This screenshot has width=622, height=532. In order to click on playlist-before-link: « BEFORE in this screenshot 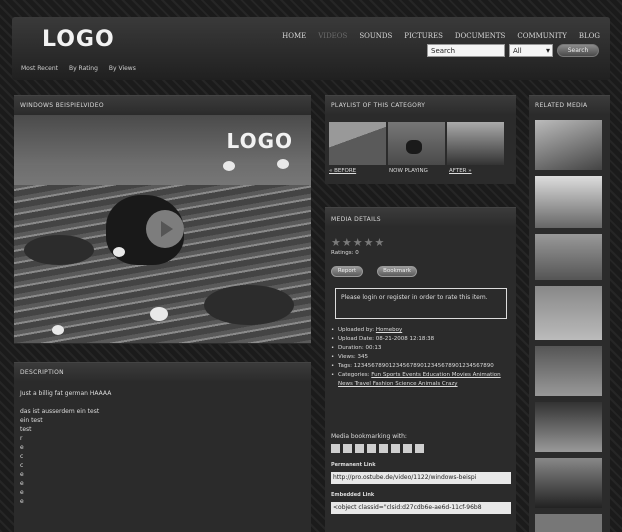, I will do `click(359, 171)`.